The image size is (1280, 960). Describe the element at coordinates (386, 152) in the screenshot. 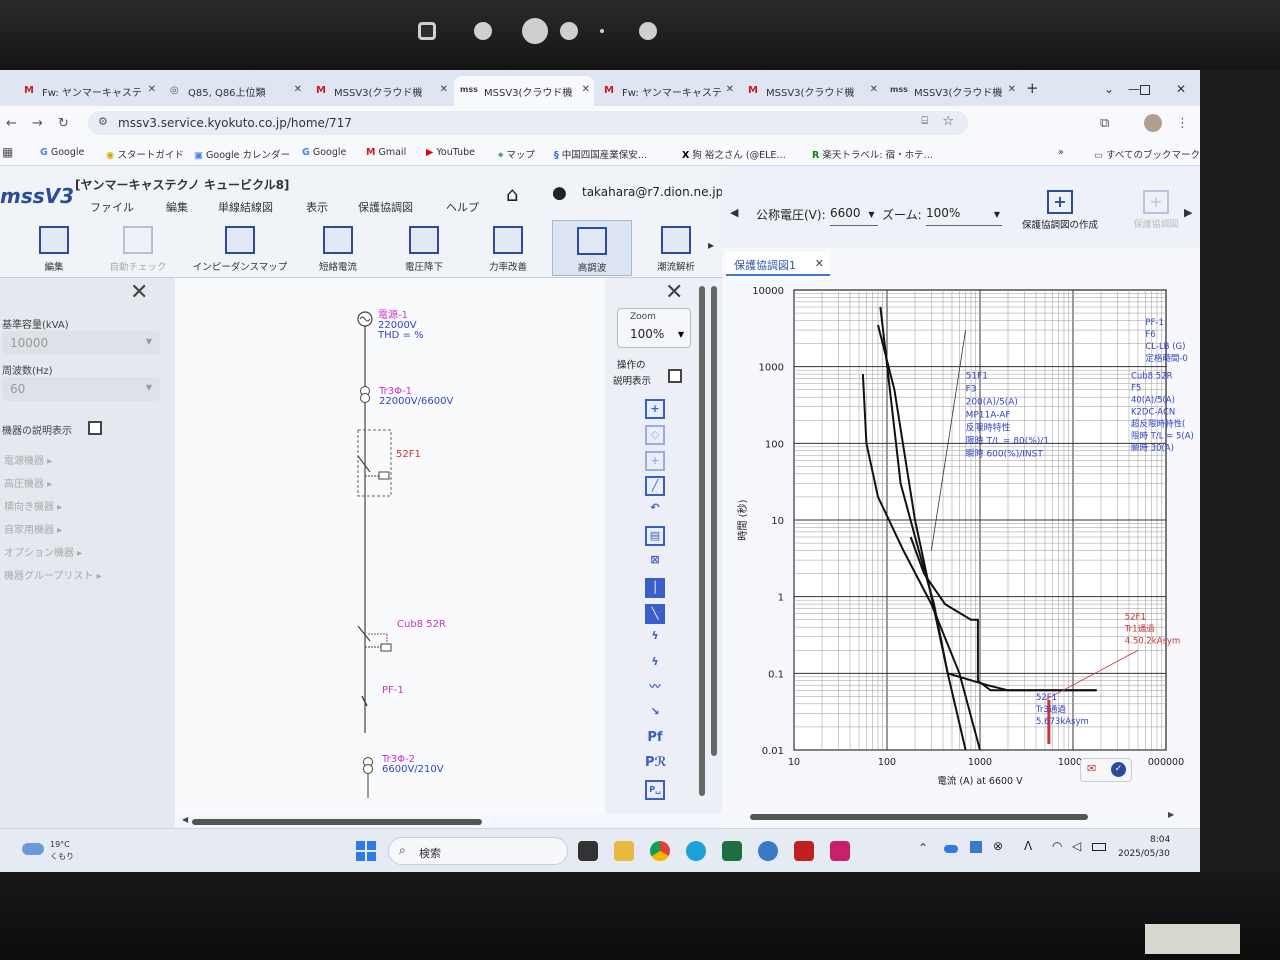

I see `bookmark-gmail: M Gmail` at that location.